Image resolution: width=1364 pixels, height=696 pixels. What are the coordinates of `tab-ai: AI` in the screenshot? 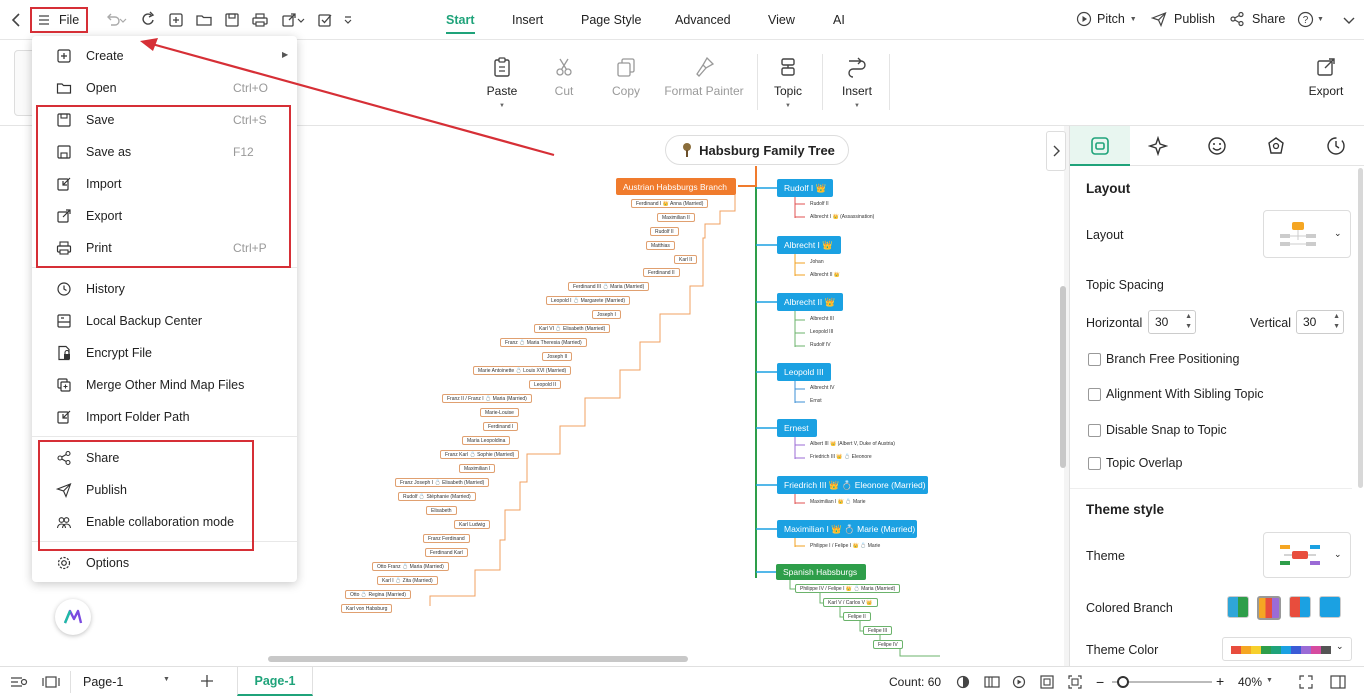 It's located at (839, 20).